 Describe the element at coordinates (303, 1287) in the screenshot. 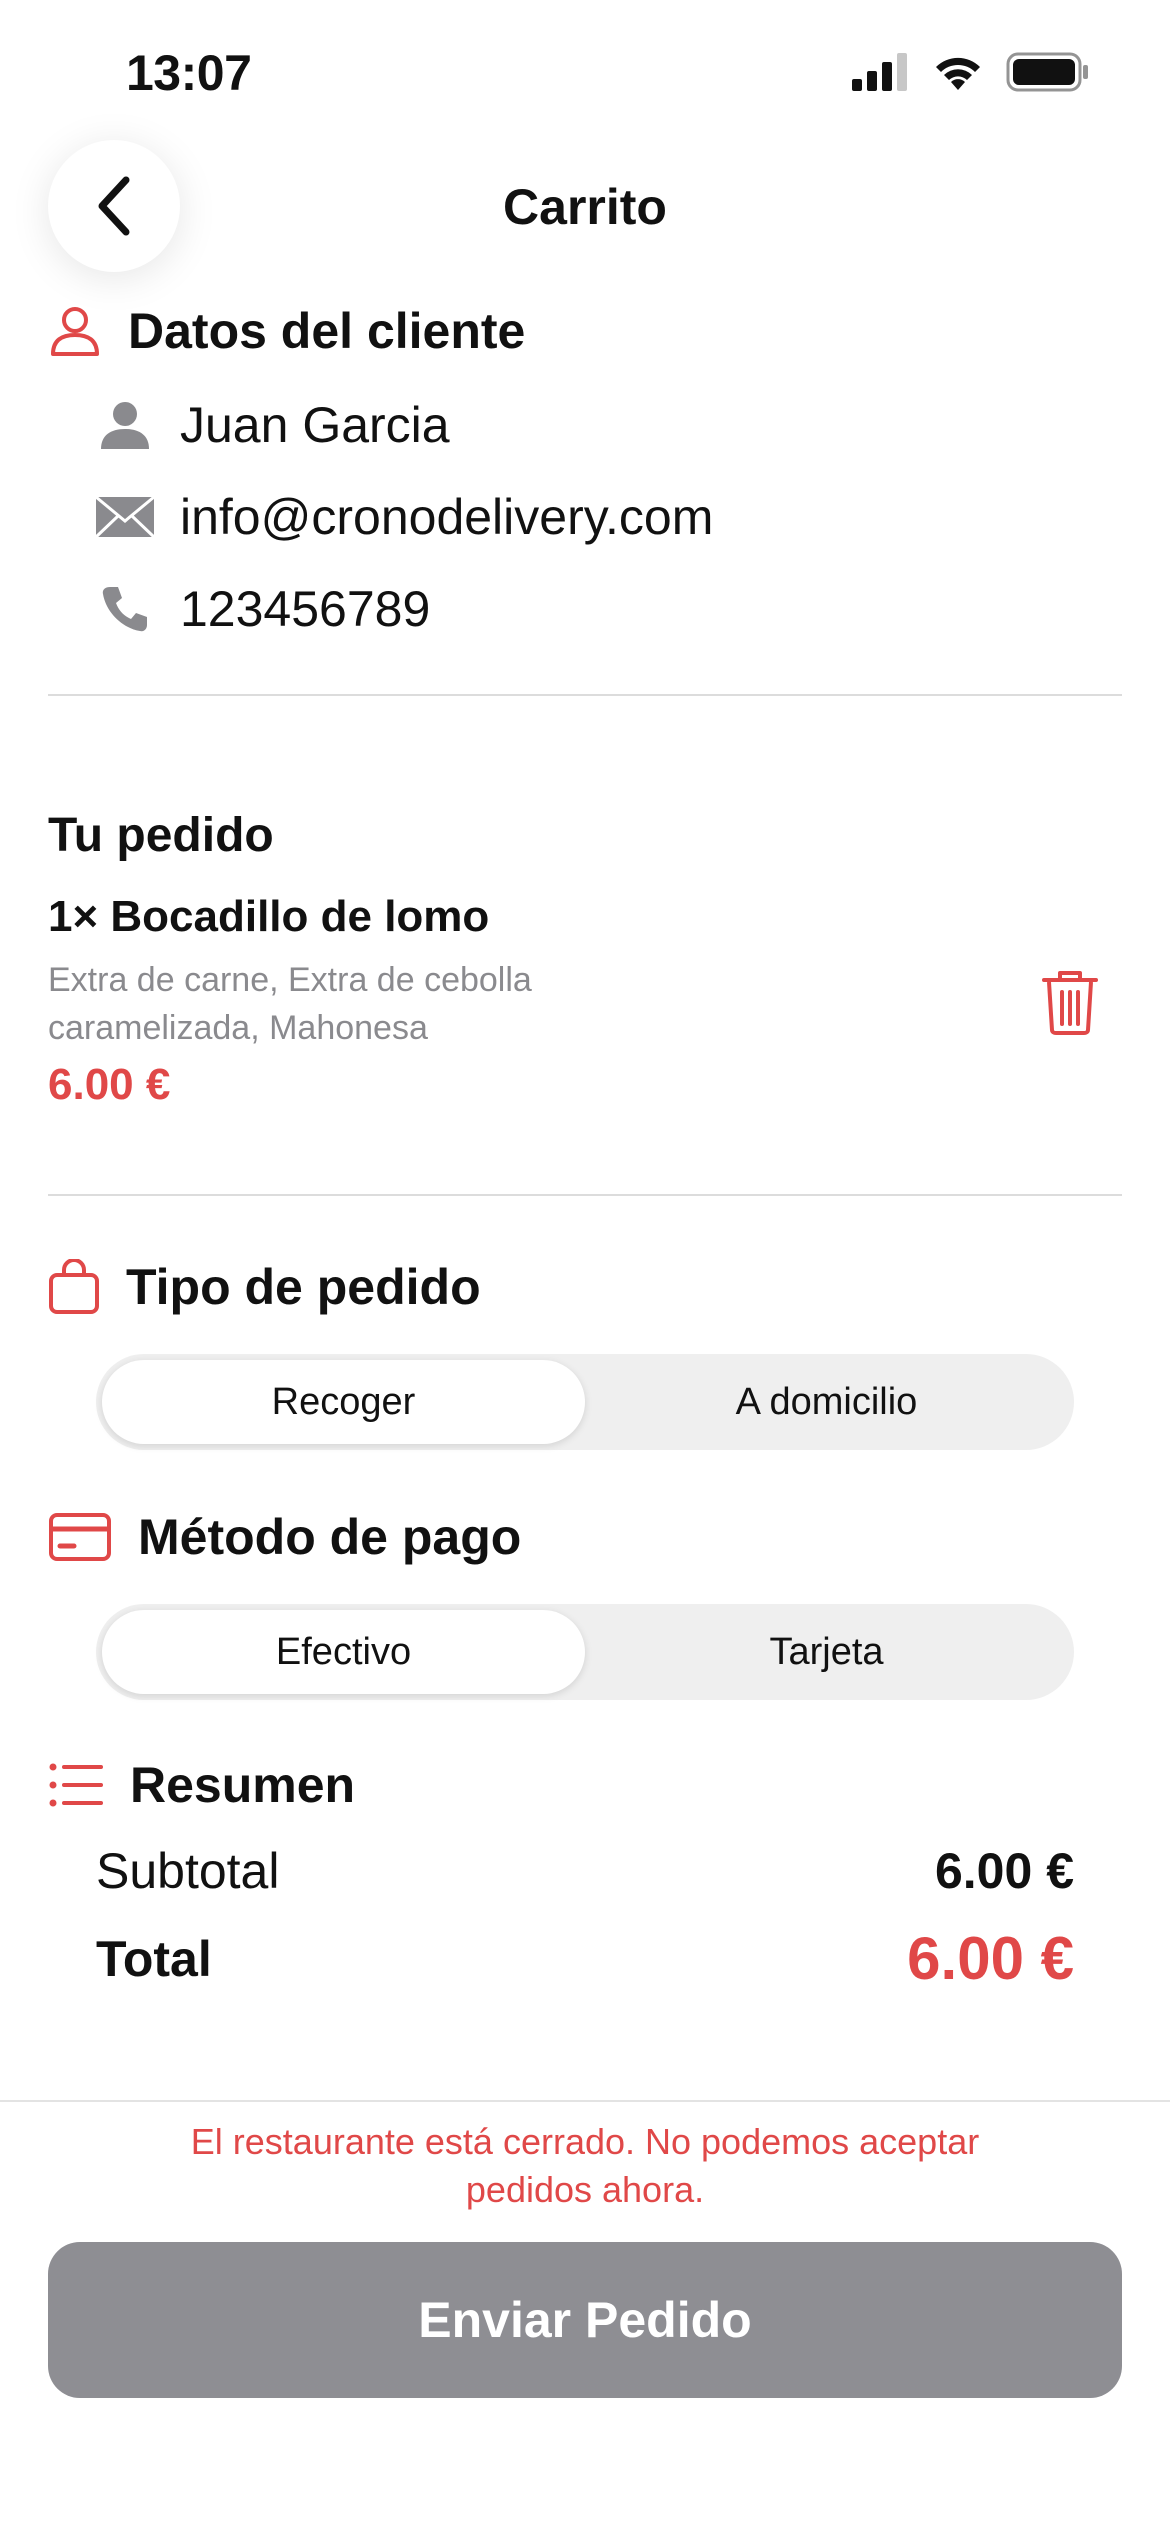

I see `order-type-heading: Tipo de pedido` at that location.